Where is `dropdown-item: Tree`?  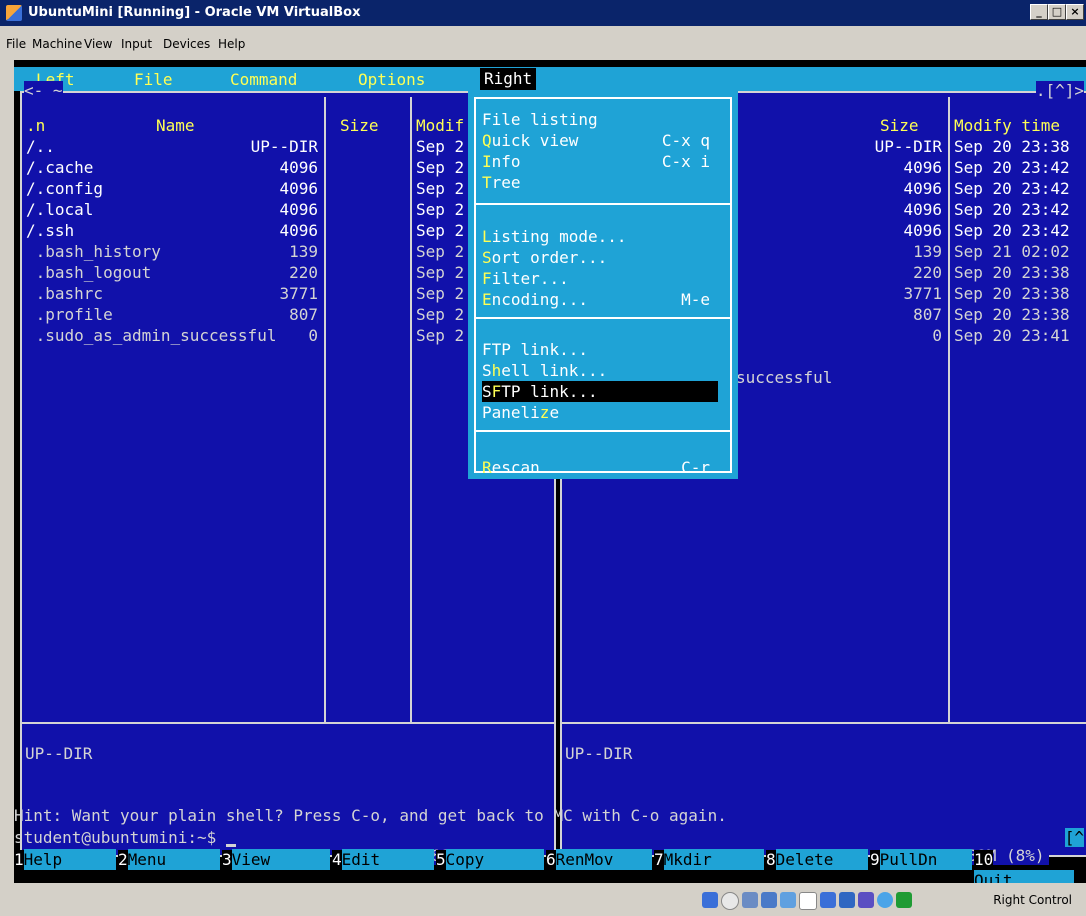
dropdown-item: Tree is located at coordinates (600, 182).